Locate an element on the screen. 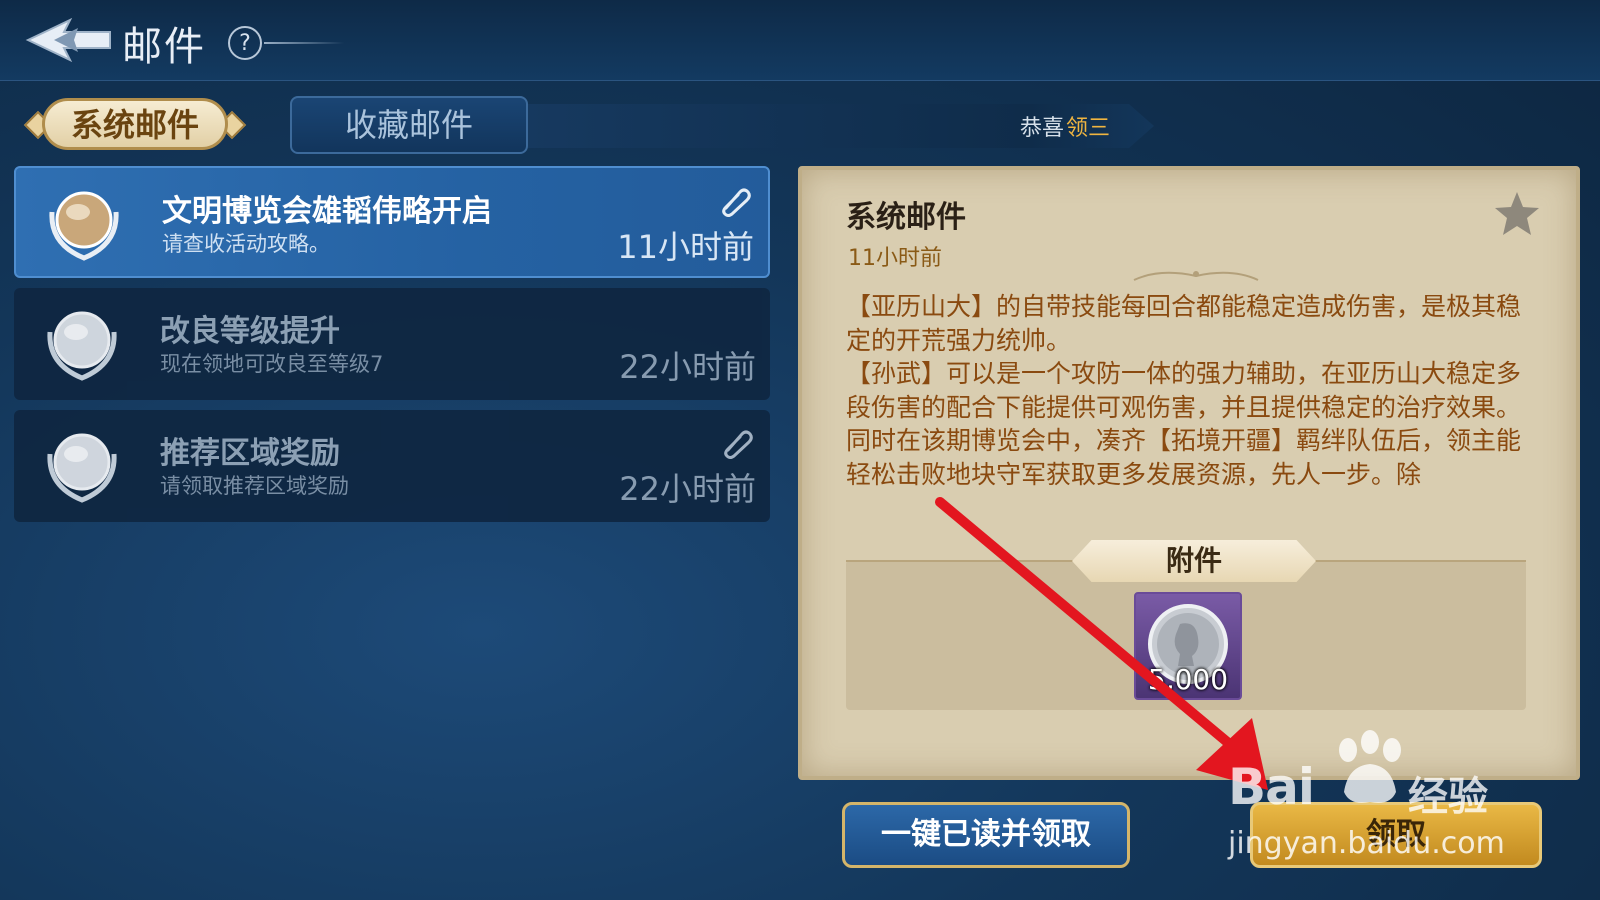 This screenshot has height=900, width=1600. mail-item: 推荐区域奖励 请领取推荐区域奖励 22小时前 is located at coordinates (392, 466).